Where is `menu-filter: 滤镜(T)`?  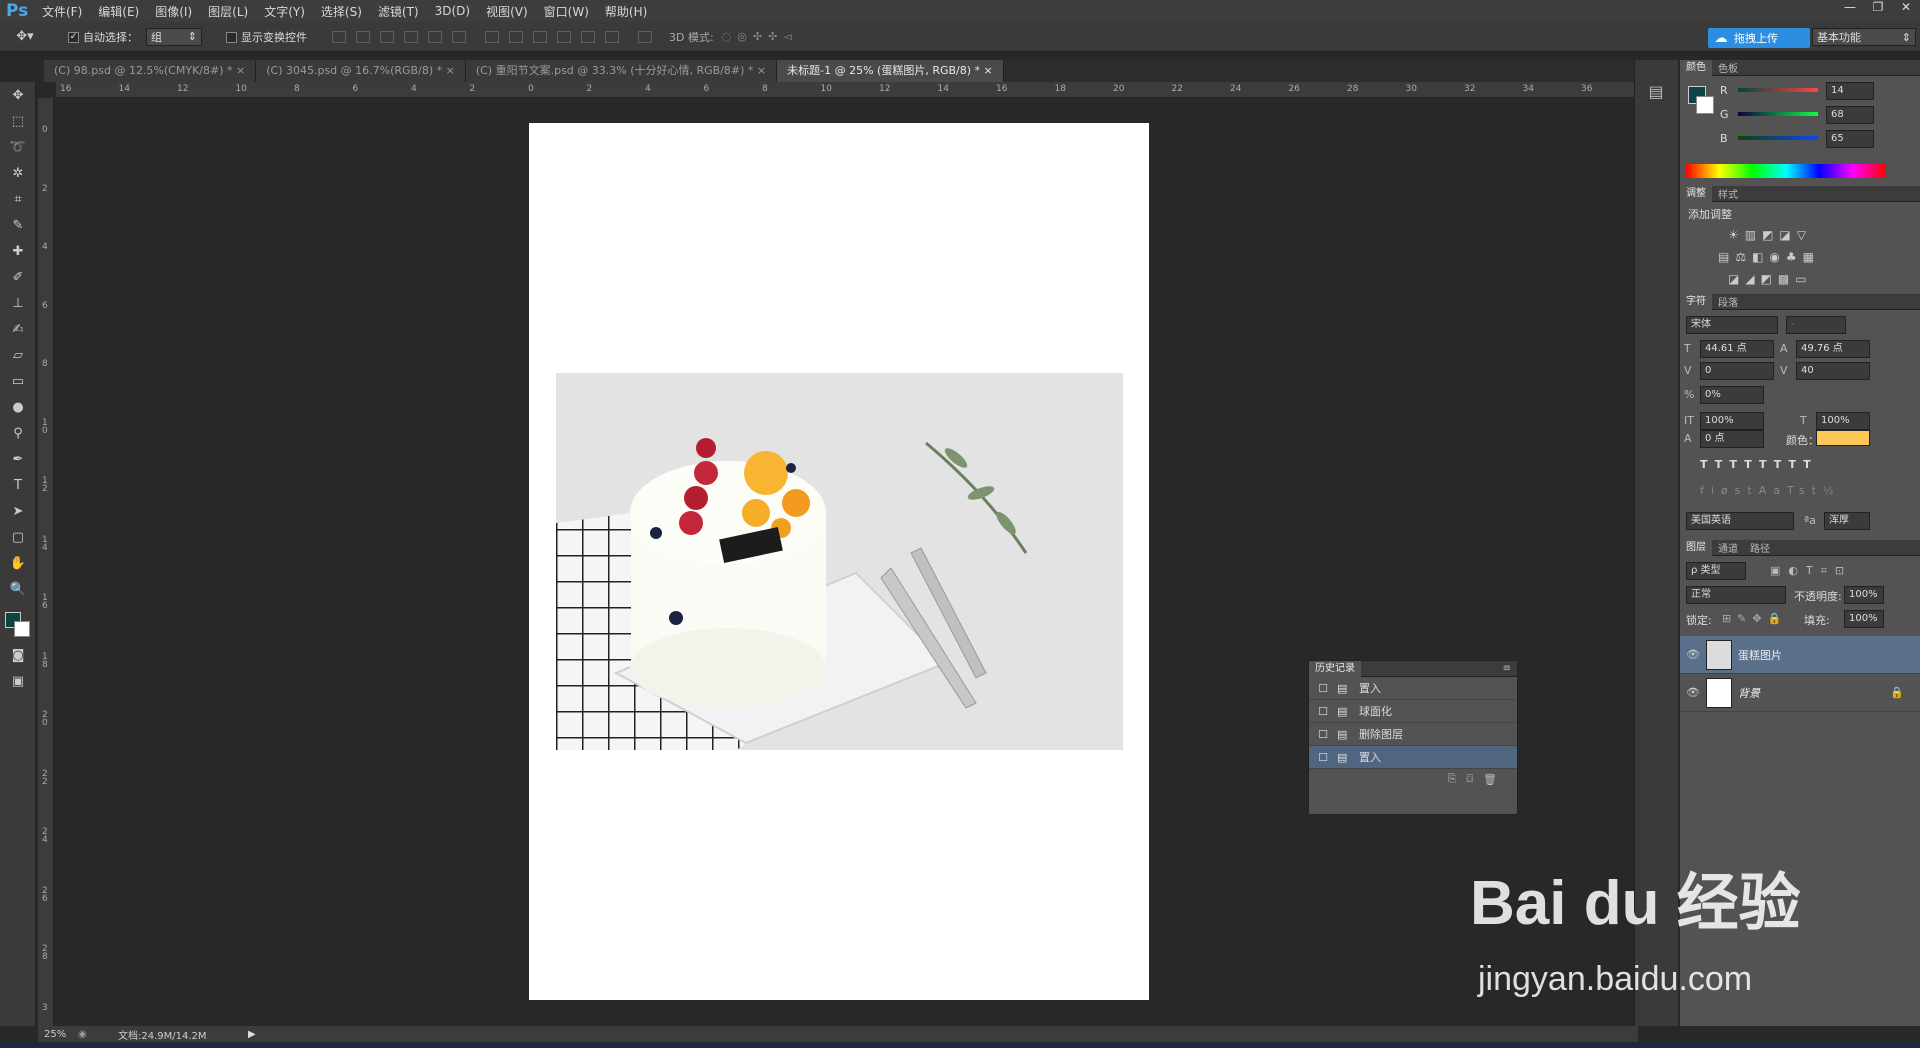
menu-filter: 滤镜(T) is located at coordinates (398, 11).